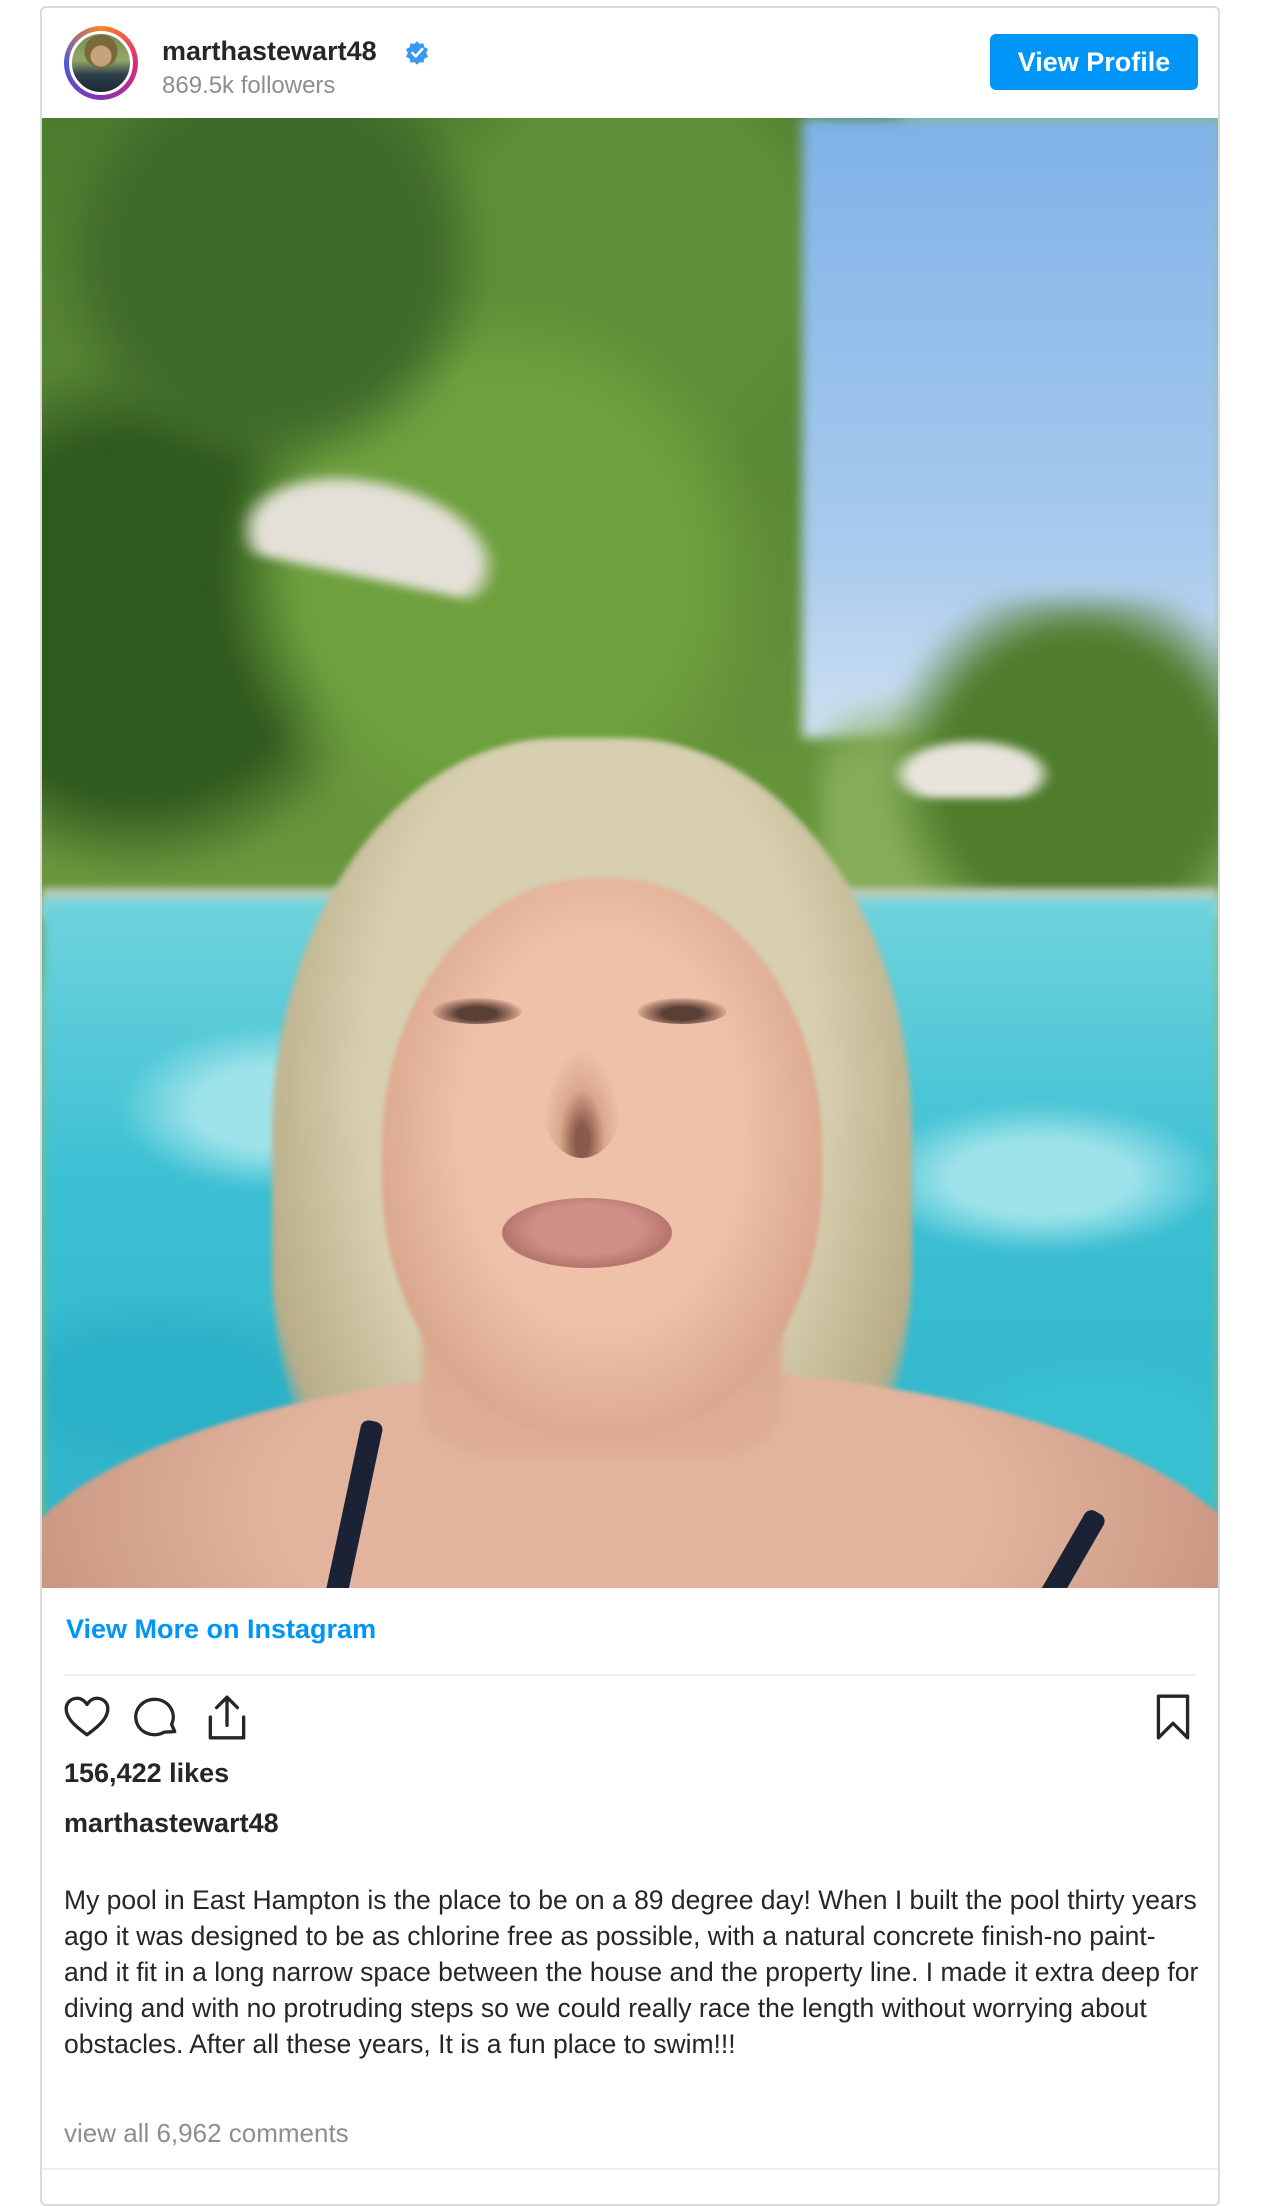 The image size is (1268, 2206). Describe the element at coordinates (477, 1011) in the screenshot. I see `photo-eye-left` at that location.